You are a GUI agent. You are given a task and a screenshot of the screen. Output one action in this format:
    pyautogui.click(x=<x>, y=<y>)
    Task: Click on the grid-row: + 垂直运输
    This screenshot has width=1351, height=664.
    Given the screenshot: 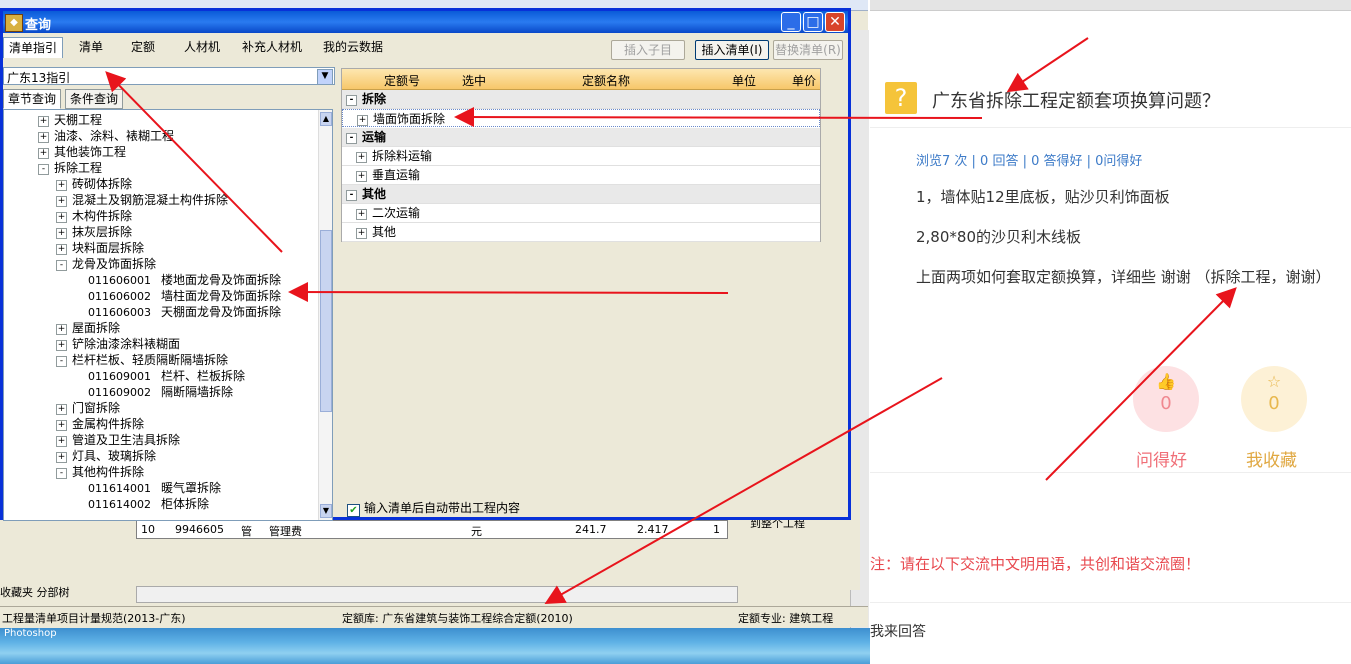 What is the action you would take?
    pyautogui.click(x=581, y=175)
    